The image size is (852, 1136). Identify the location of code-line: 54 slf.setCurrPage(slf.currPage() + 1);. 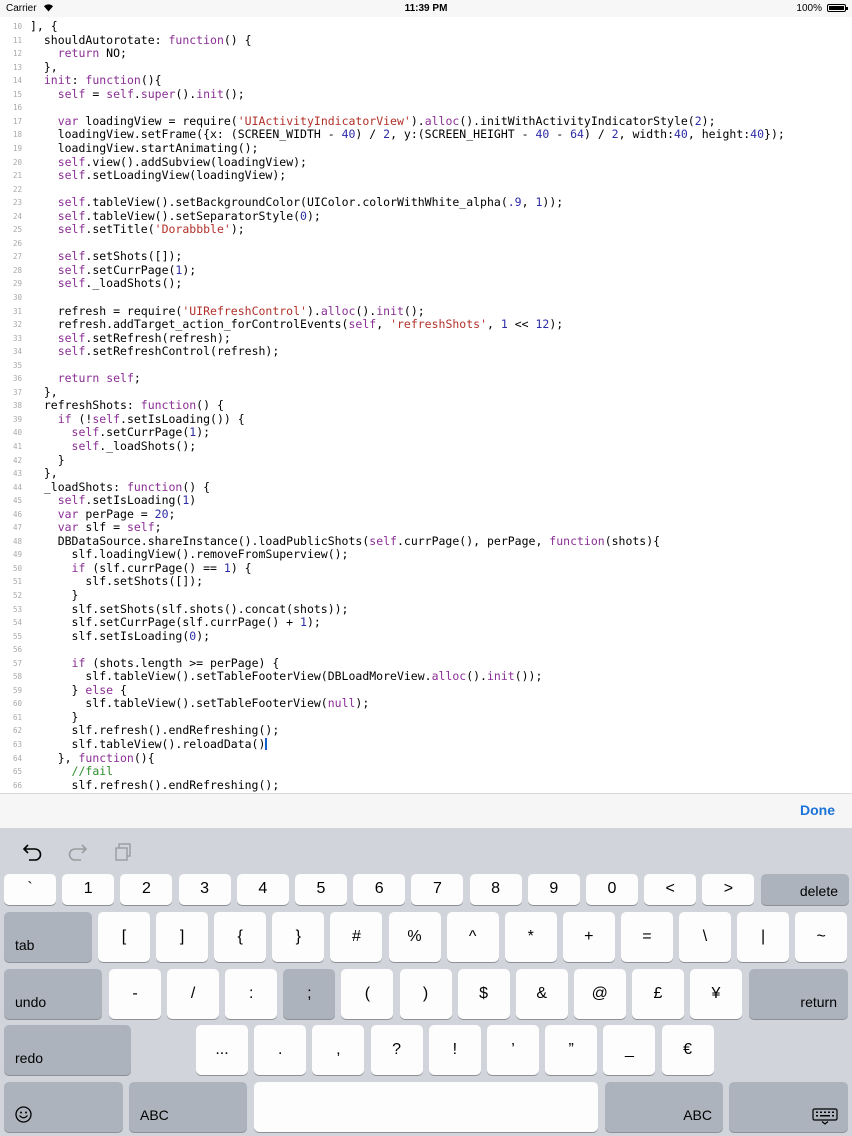
(426, 622).